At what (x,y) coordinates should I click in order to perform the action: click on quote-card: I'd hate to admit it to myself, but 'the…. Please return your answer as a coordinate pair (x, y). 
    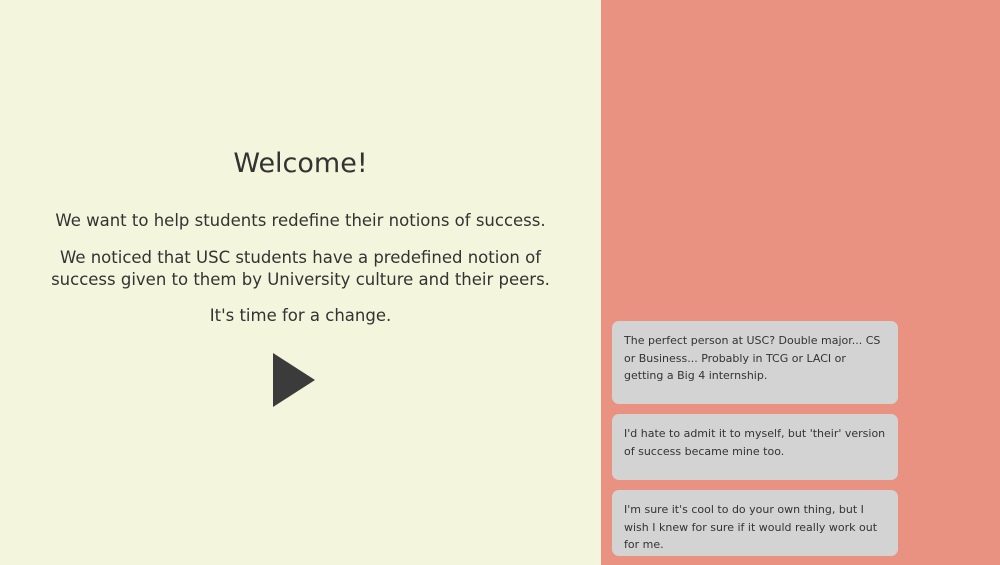
    Looking at the image, I should click on (755, 447).